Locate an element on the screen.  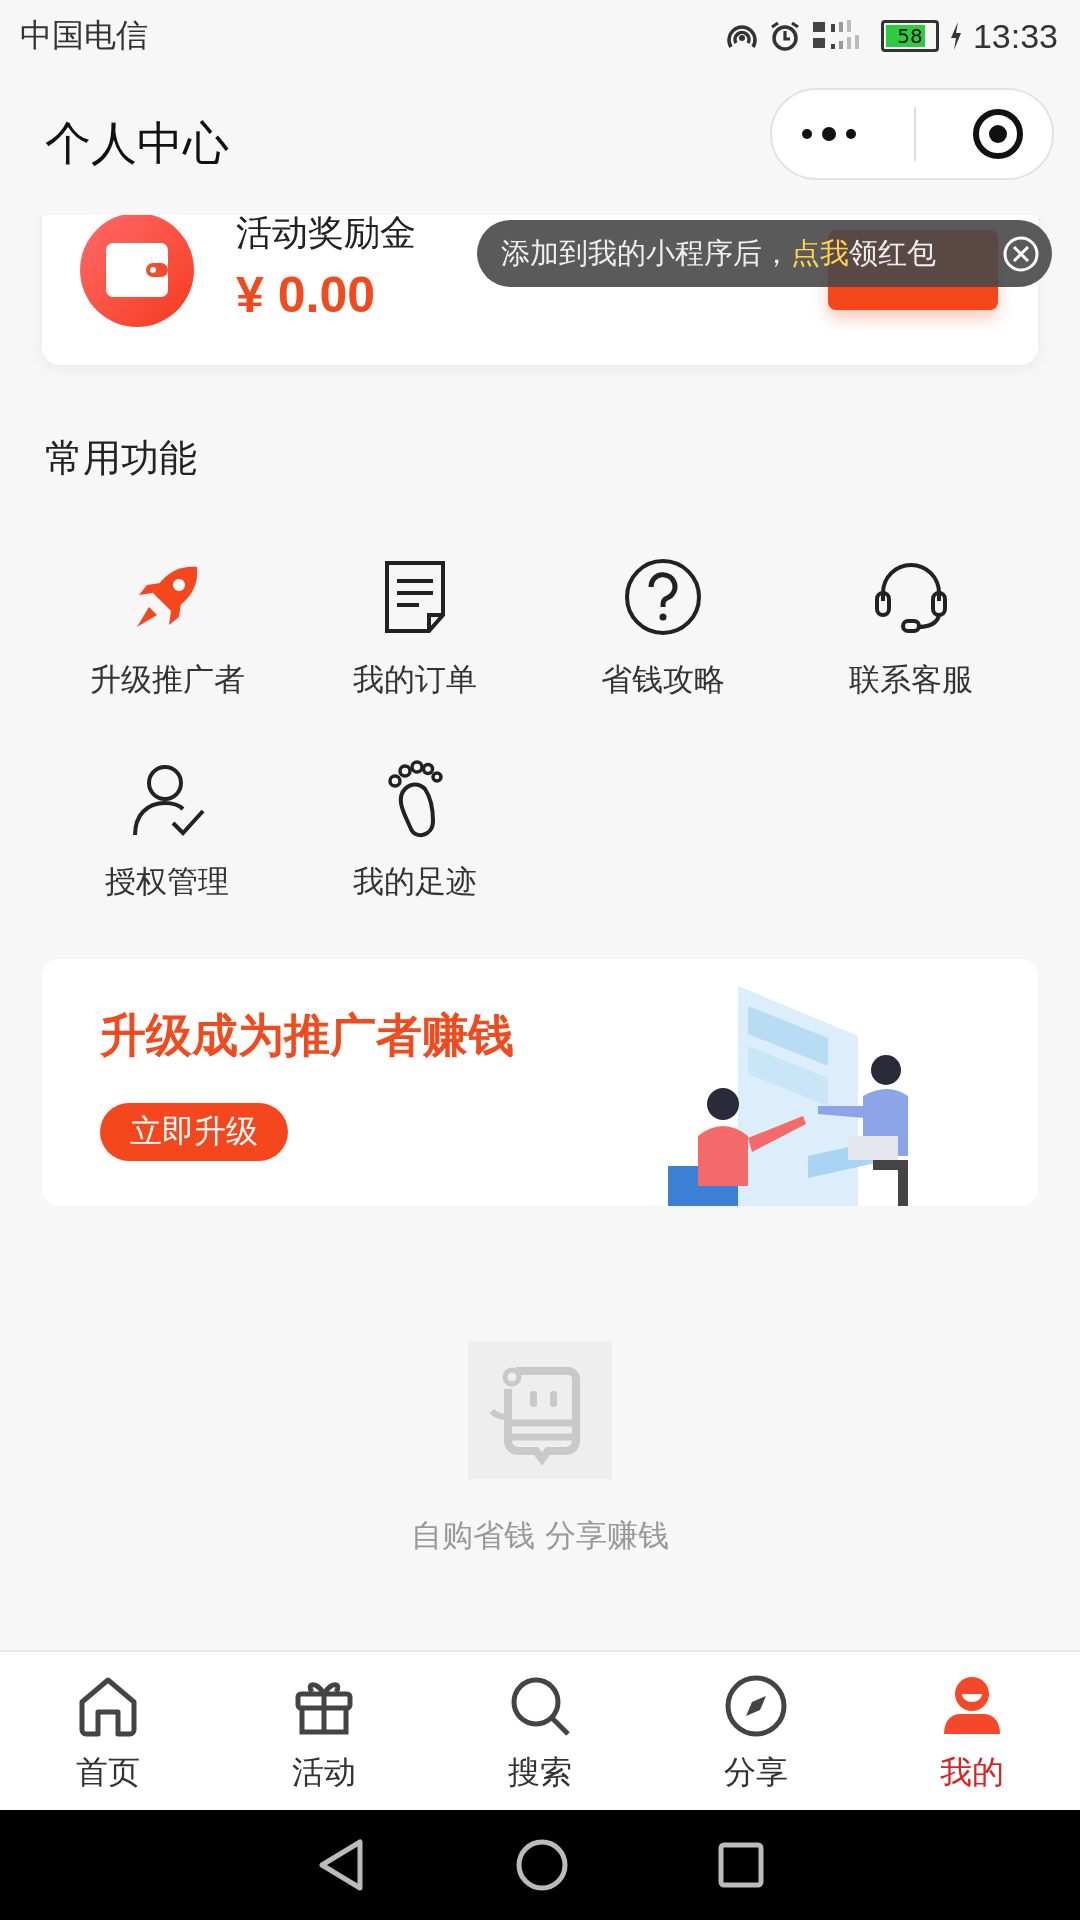
clock-time: 13:33 is located at coordinates (1015, 36).